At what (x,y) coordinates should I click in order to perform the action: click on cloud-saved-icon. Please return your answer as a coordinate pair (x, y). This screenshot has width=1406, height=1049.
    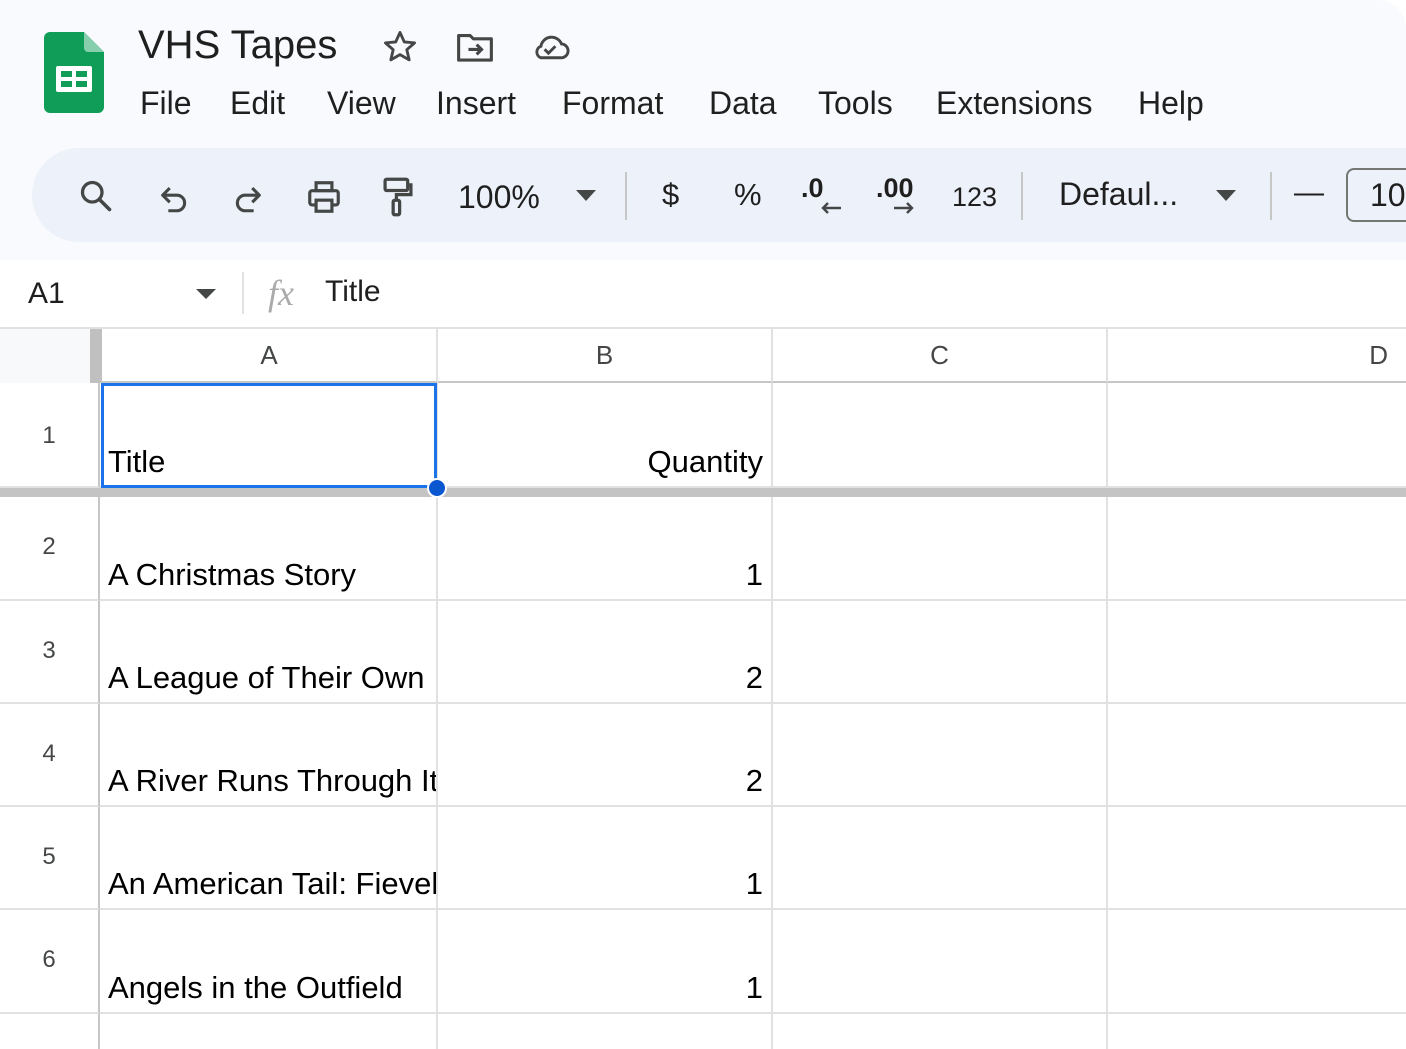
    Looking at the image, I should click on (550, 47).